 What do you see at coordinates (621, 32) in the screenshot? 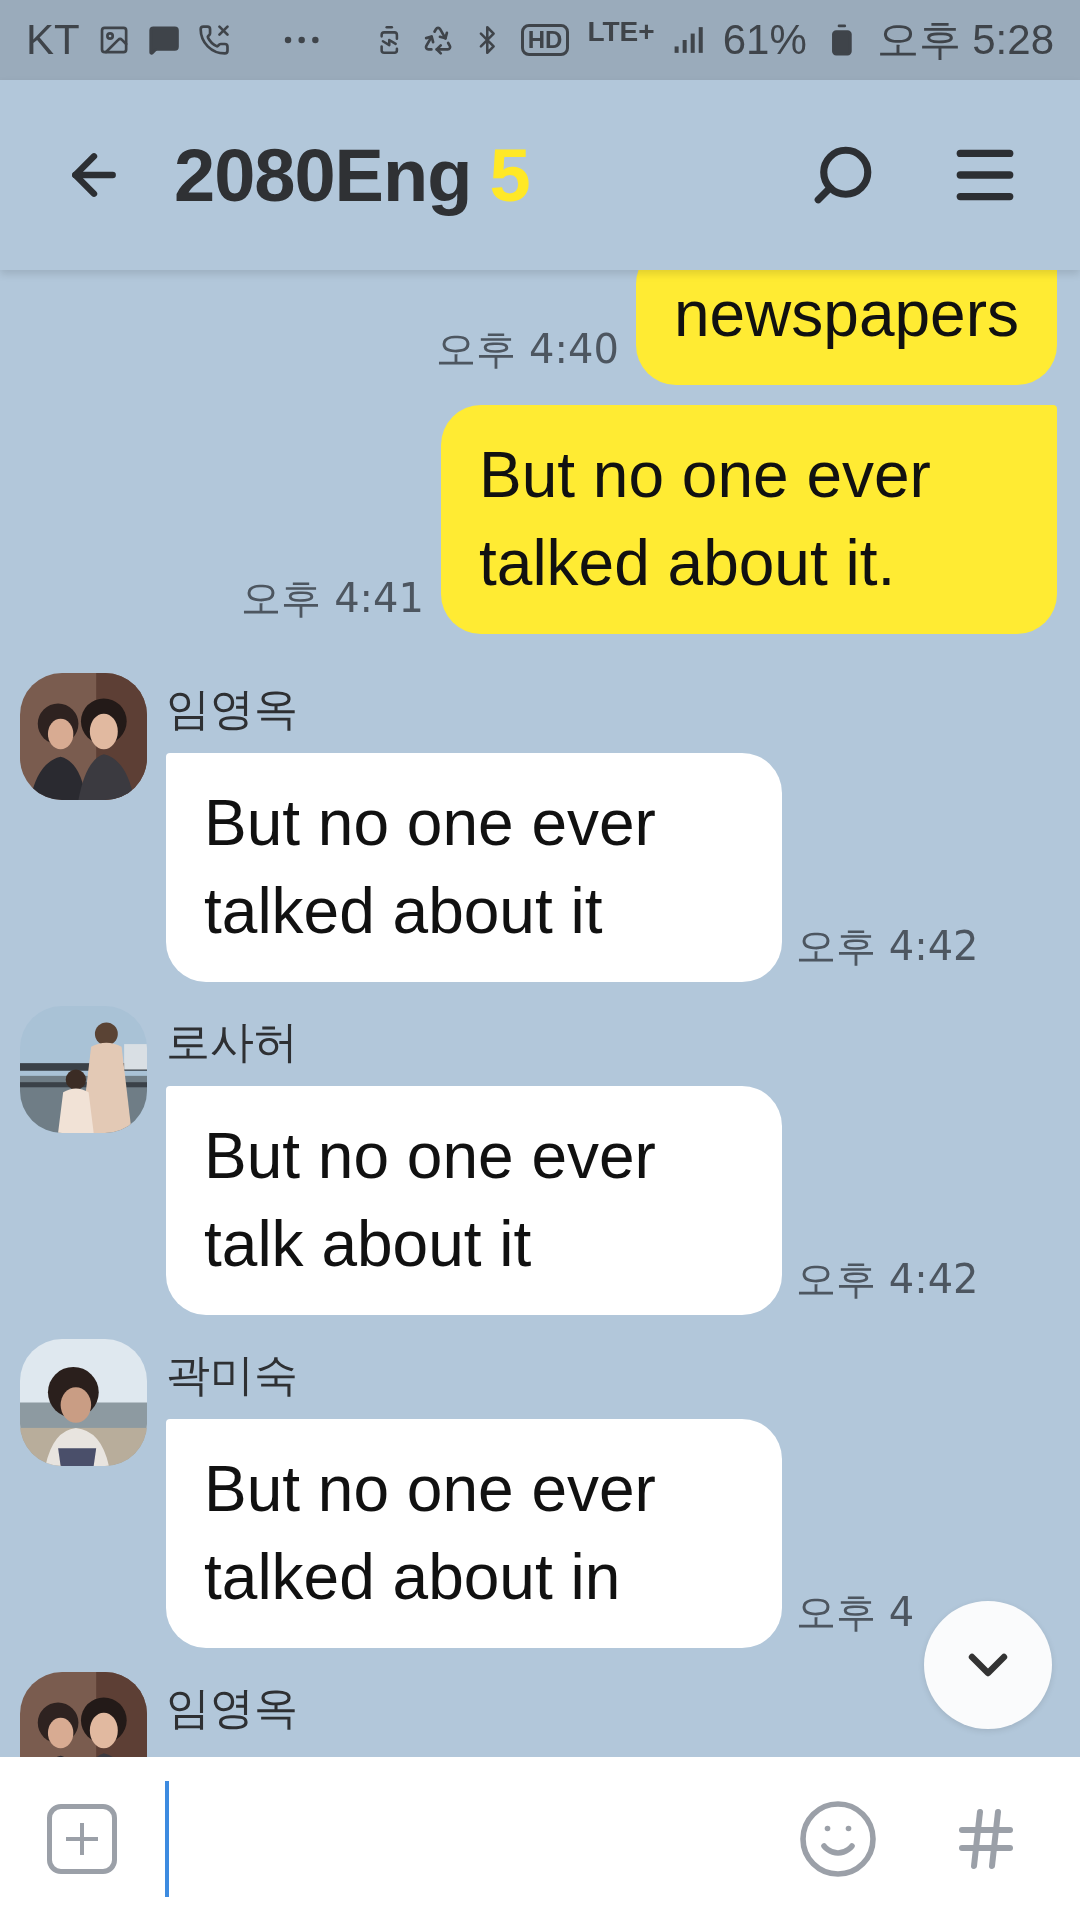
I see `network-type: LTE+` at bounding box center [621, 32].